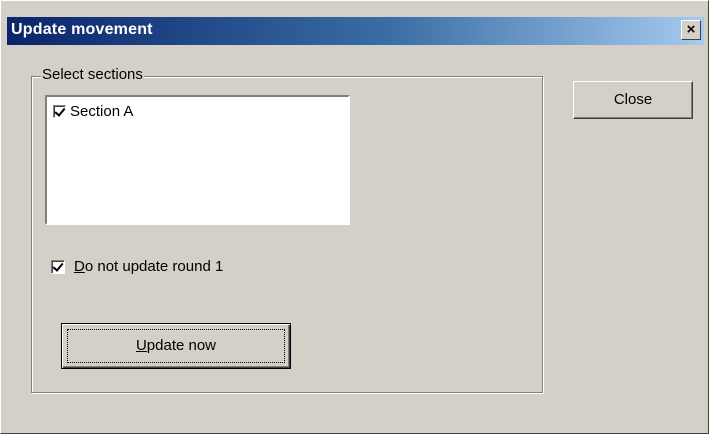  Describe the element at coordinates (82, 29) in the screenshot. I see `window-title: Update movement` at that location.